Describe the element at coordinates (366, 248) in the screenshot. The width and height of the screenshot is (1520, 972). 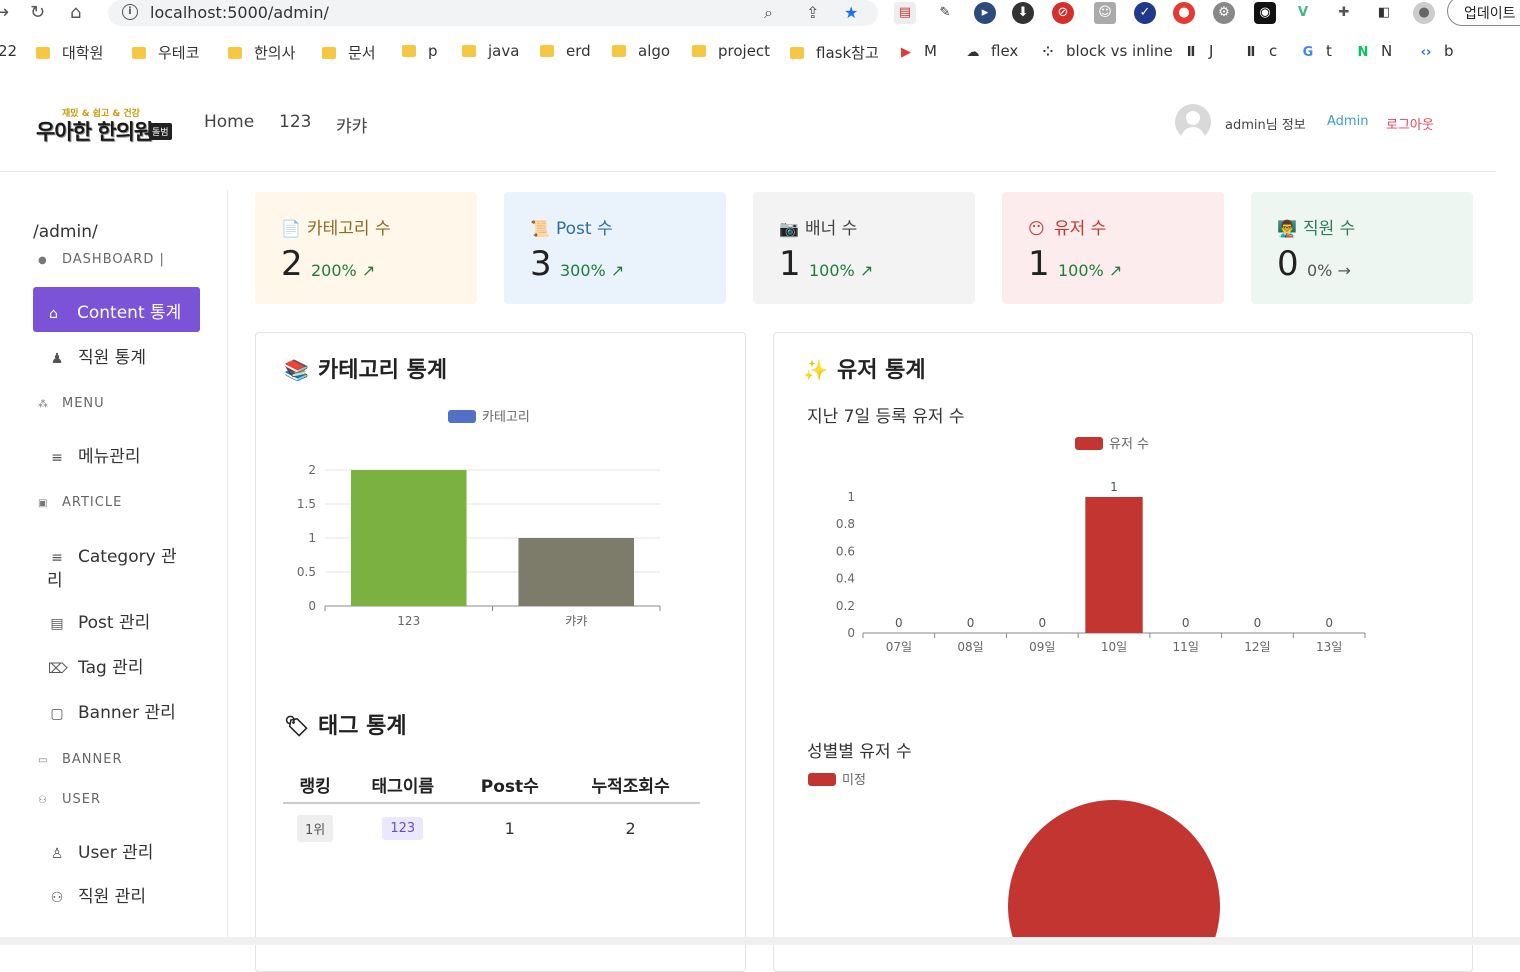
I see `category-count-card: 📄 카테고리 수 2 200% ↗` at that location.